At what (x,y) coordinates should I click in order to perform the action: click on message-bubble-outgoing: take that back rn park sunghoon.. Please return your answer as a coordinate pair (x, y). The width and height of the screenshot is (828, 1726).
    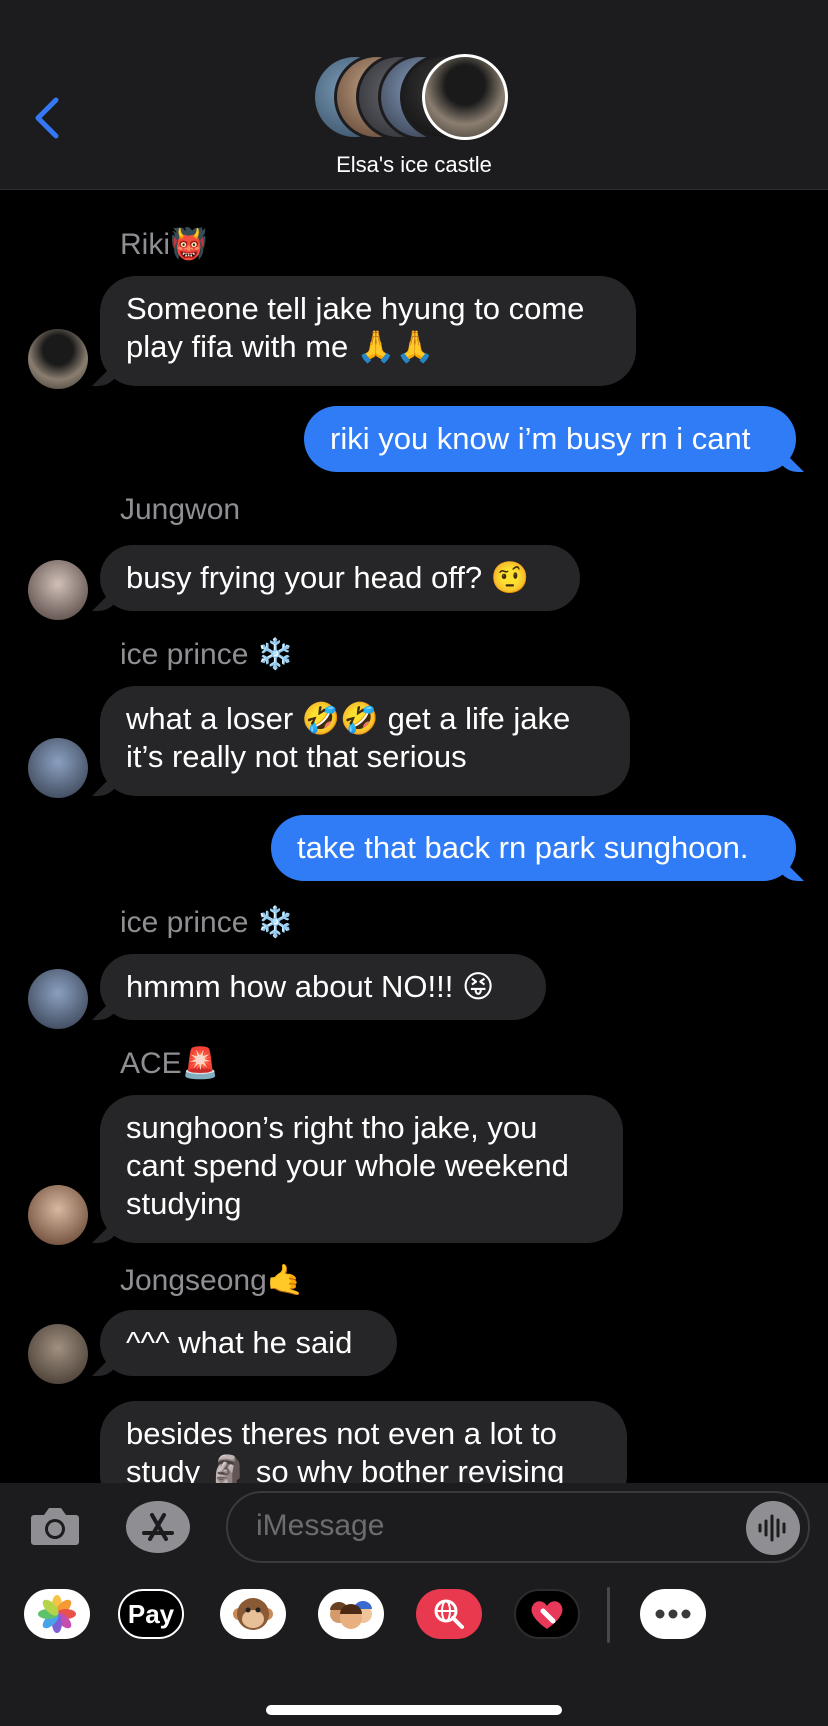
    Looking at the image, I should click on (533, 848).